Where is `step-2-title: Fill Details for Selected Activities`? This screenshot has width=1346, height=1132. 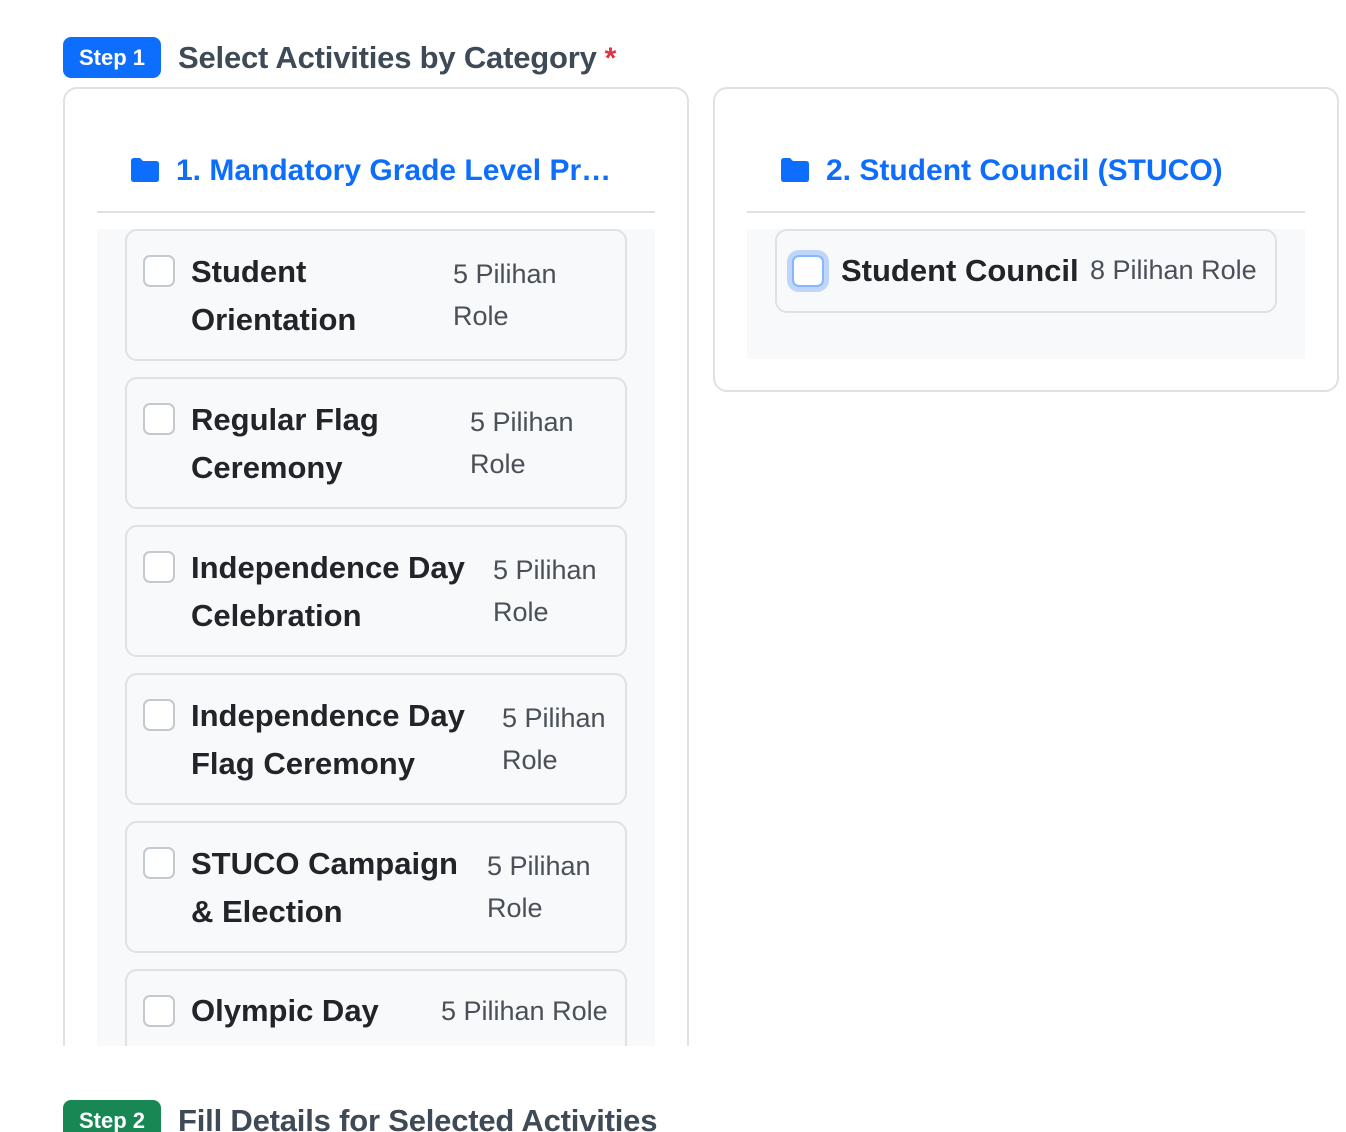 step-2-title: Fill Details for Selected Activities is located at coordinates (418, 1117).